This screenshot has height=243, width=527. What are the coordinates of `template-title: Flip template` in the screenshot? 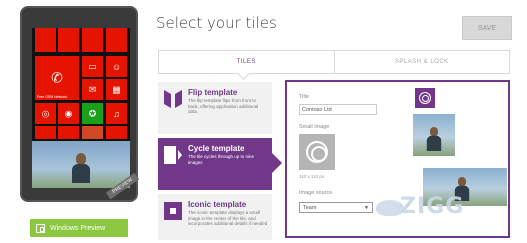 It's located at (213, 92).